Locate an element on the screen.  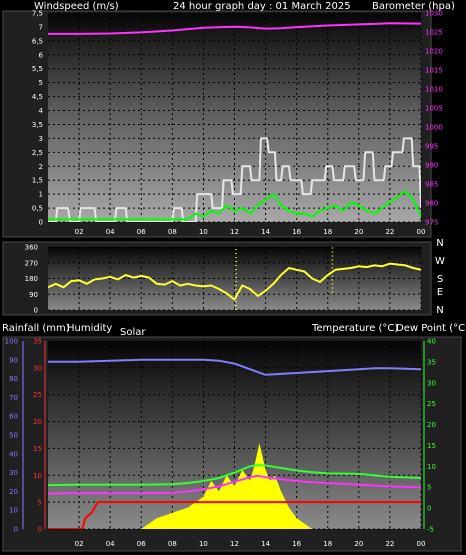
humidity-tick-label: 20 is located at coordinates (13, 492).